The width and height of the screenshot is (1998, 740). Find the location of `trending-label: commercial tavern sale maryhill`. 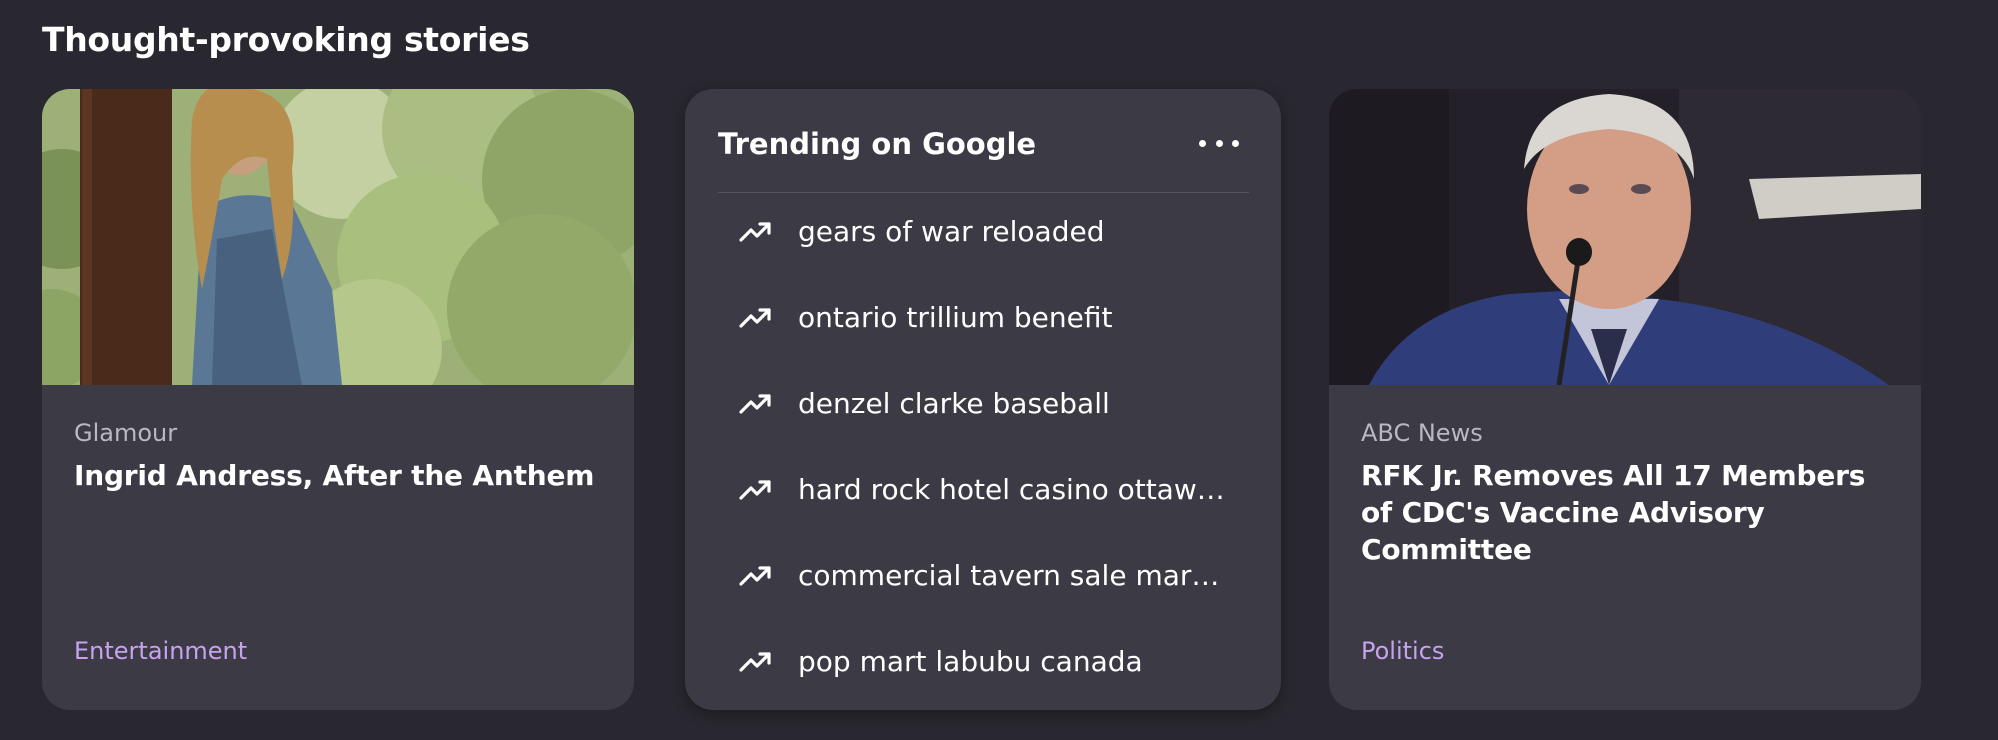

trending-label: commercial tavern sale maryhill is located at coordinates (1016, 575).